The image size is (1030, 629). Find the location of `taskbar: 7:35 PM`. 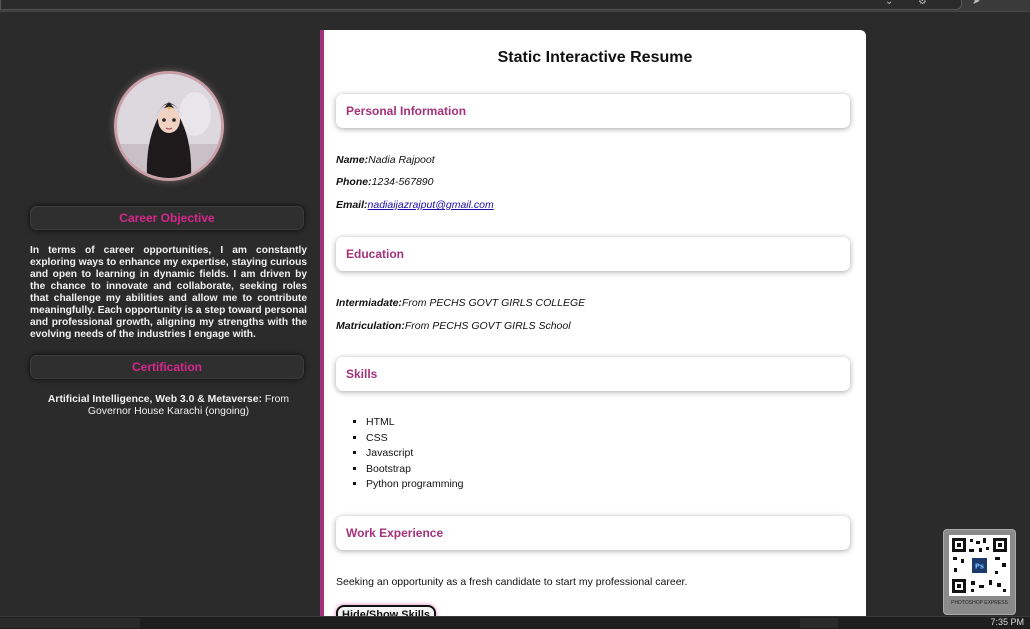

taskbar: 7:35 PM is located at coordinates (515, 622).